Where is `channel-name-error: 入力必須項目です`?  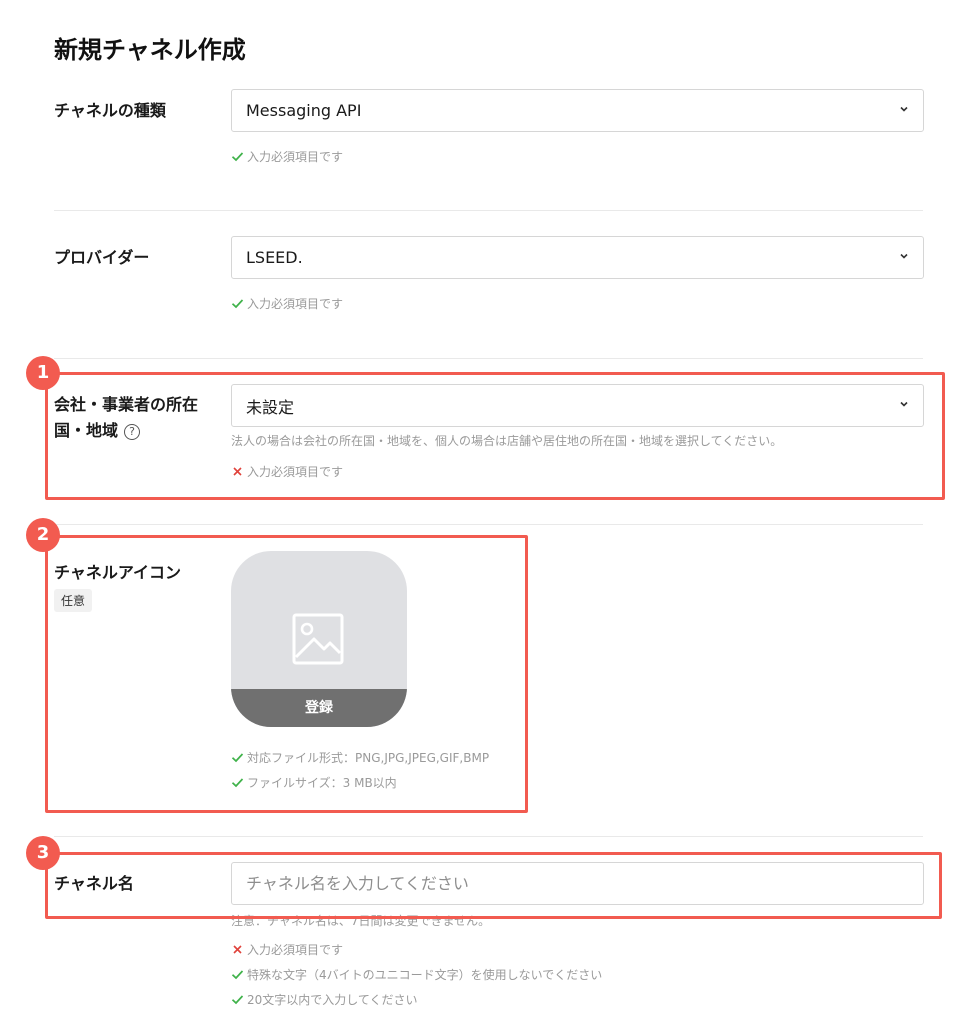
channel-name-error: 入力必須項目です is located at coordinates (295, 950).